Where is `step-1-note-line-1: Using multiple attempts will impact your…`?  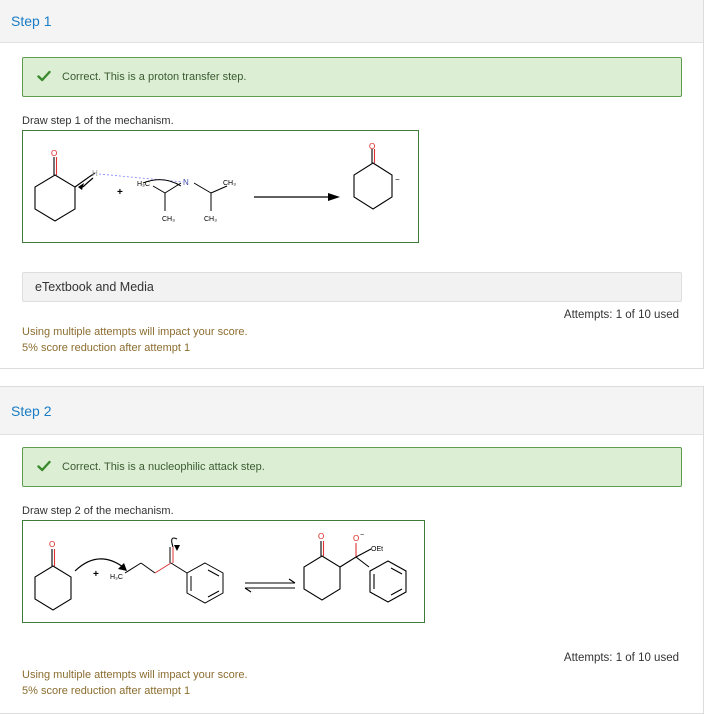 step-1-note-line-1: Using multiple attempts will impact your… is located at coordinates (135, 332).